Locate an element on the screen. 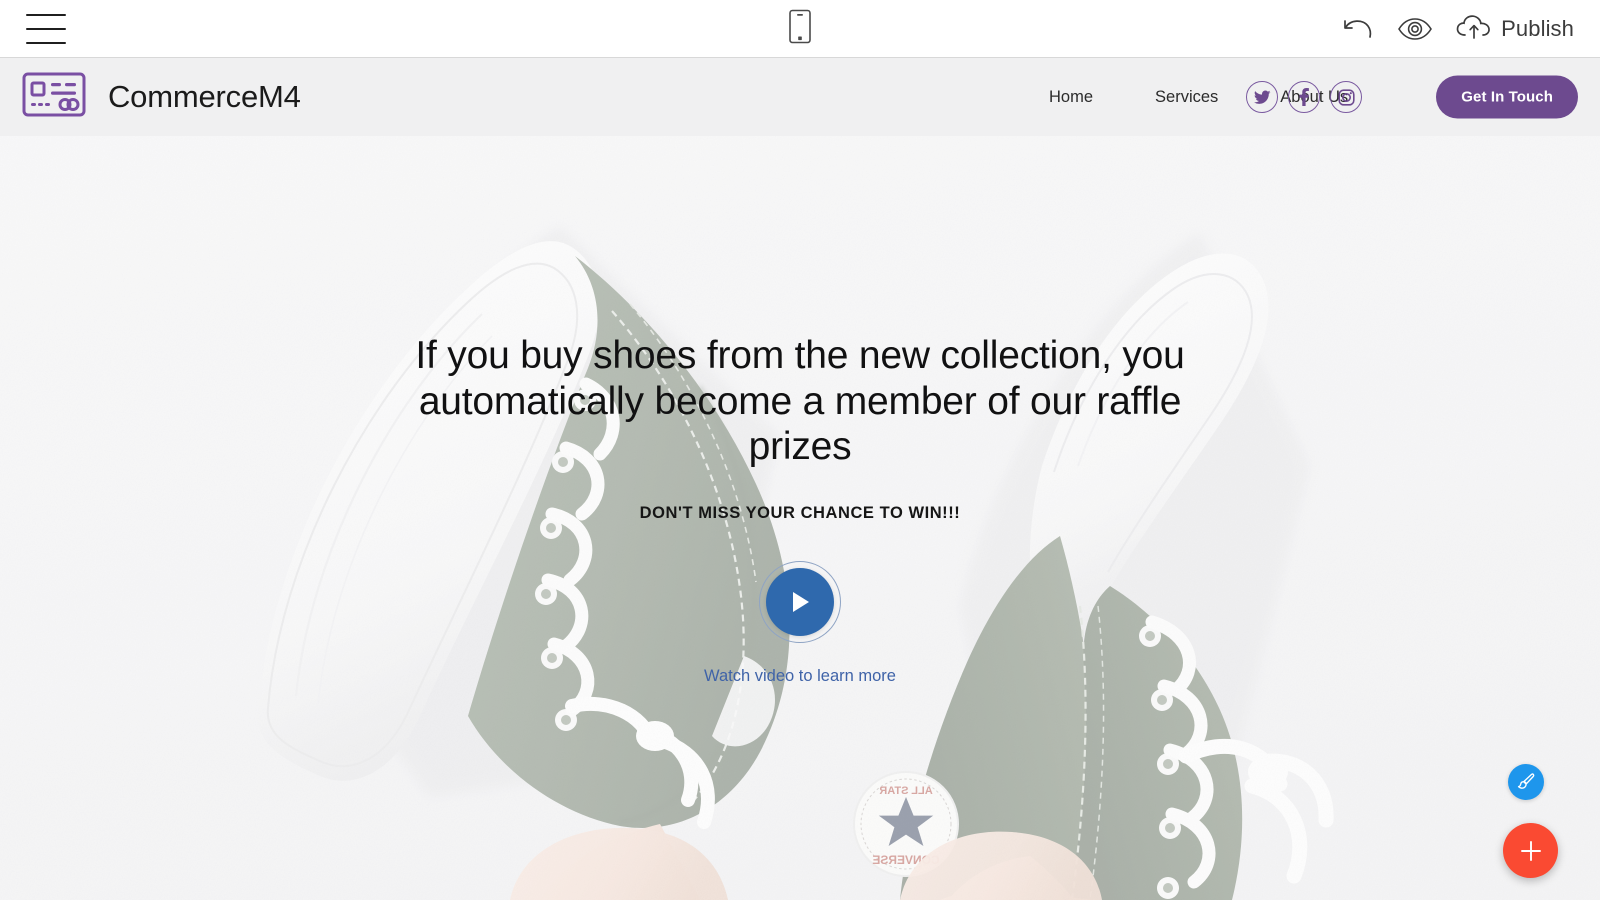 The height and width of the screenshot is (900, 1600). get-in-touch-button: Get In Touch is located at coordinates (1507, 97).